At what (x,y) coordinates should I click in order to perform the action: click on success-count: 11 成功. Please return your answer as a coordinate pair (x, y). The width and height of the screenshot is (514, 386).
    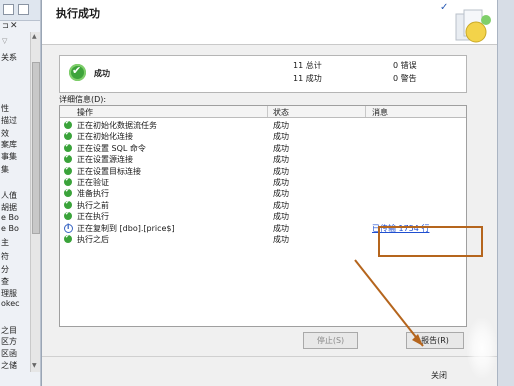
    Looking at the image, I should click on (307, 78).